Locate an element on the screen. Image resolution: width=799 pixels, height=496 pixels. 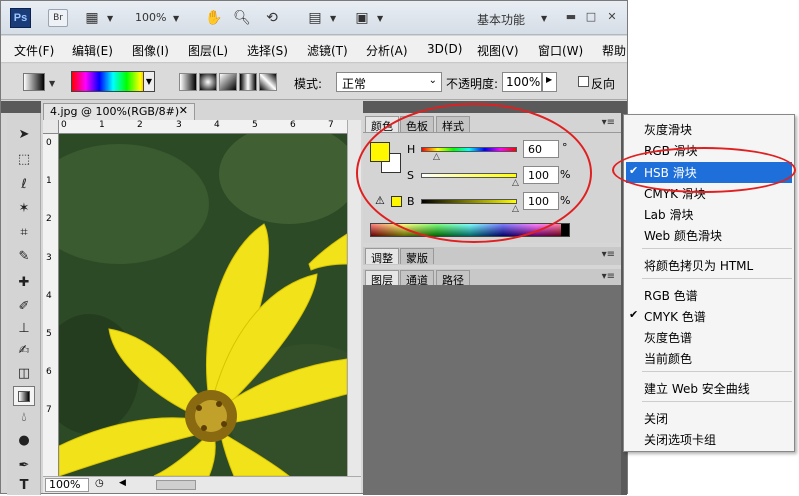
bridge-button: Br is located at coordinates (58, 18).